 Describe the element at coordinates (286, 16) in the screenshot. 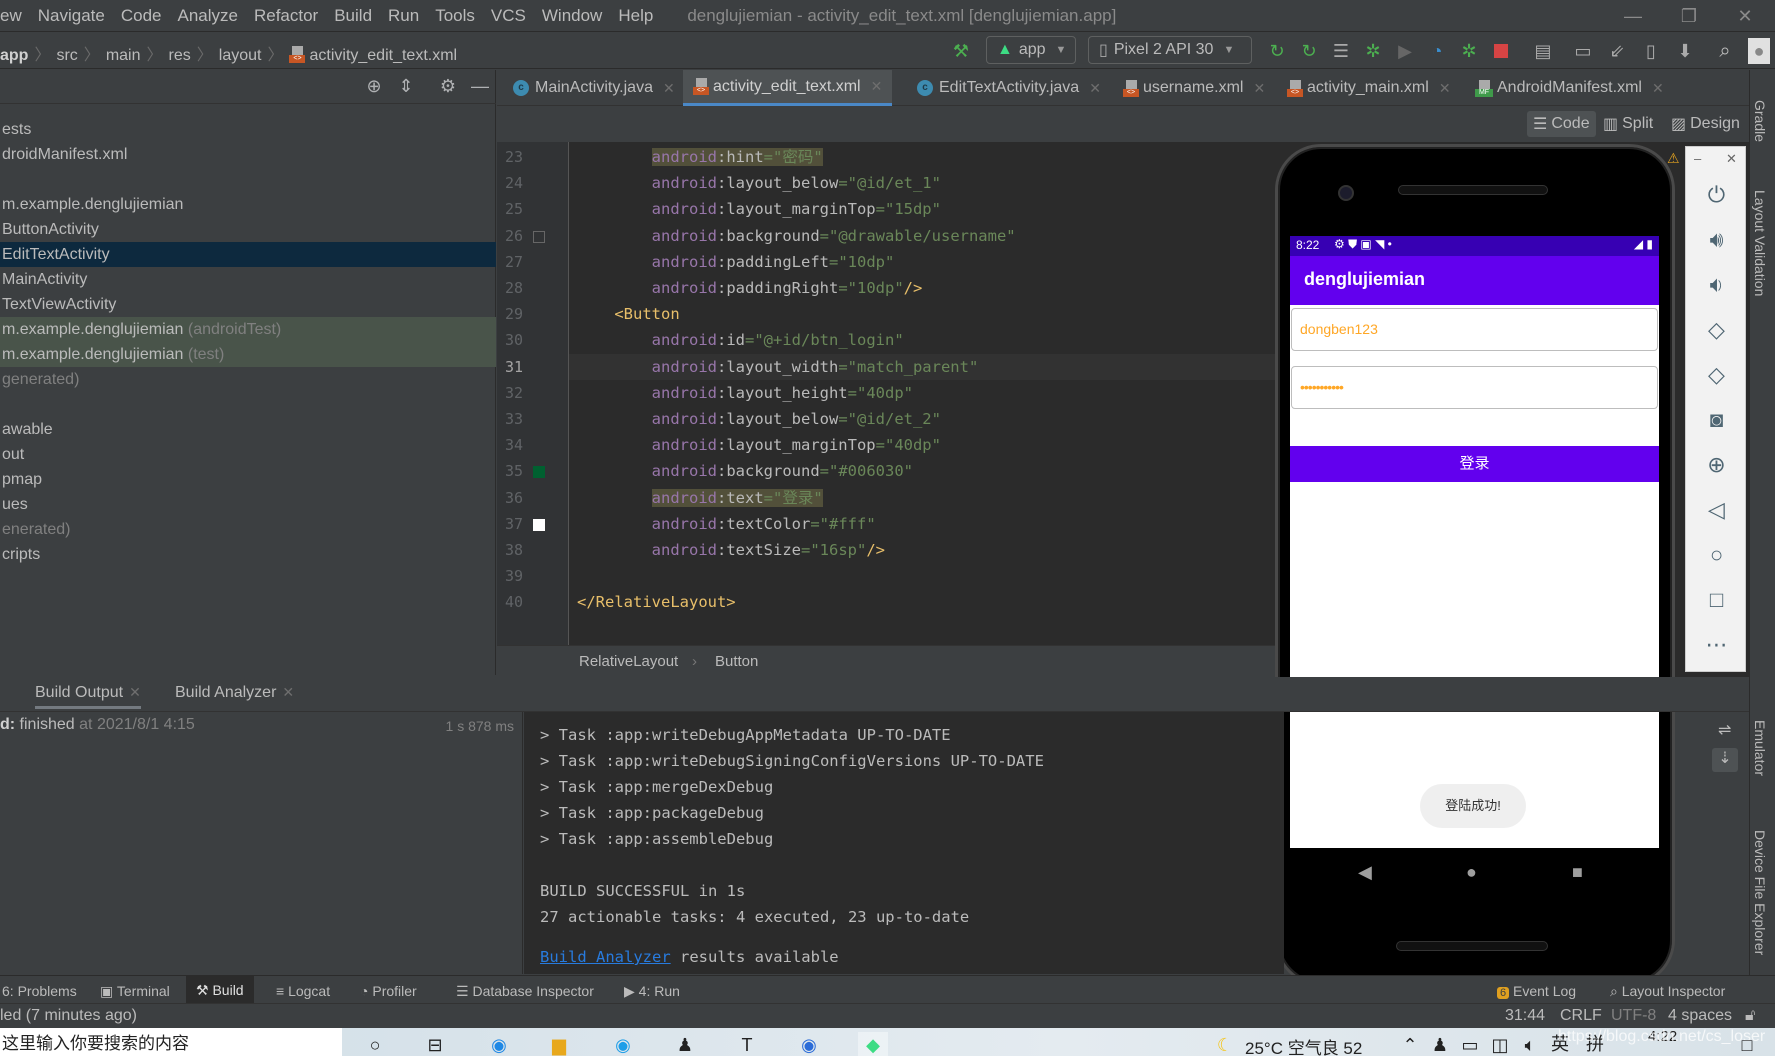

I see `menu-refactor: Refactor` at that location.